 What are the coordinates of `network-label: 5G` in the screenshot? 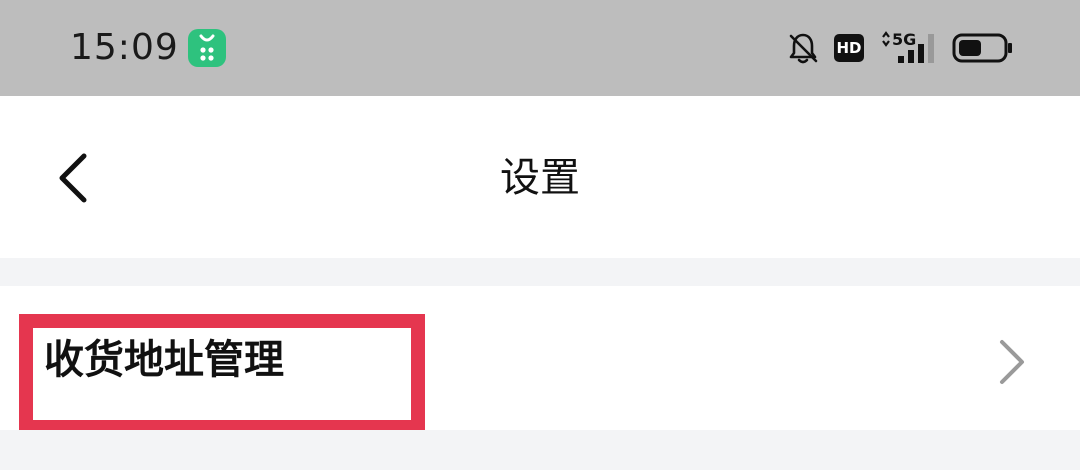 It's located at (904, 39).